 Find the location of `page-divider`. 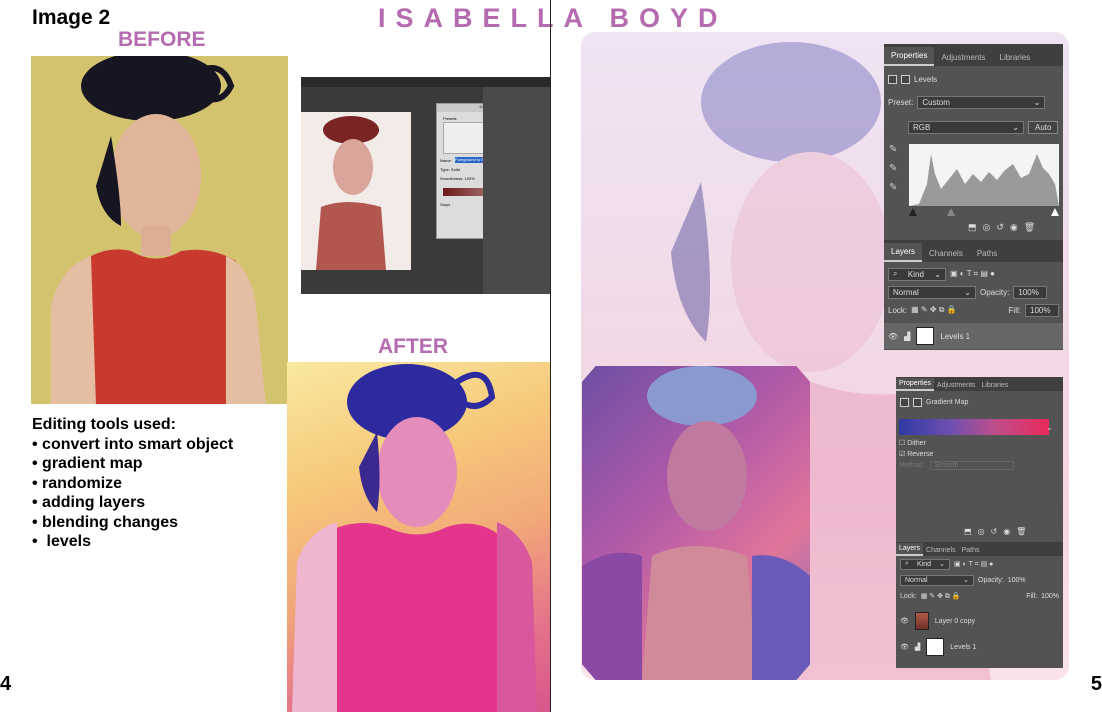

page-divider is located at coordinates (550, 356).